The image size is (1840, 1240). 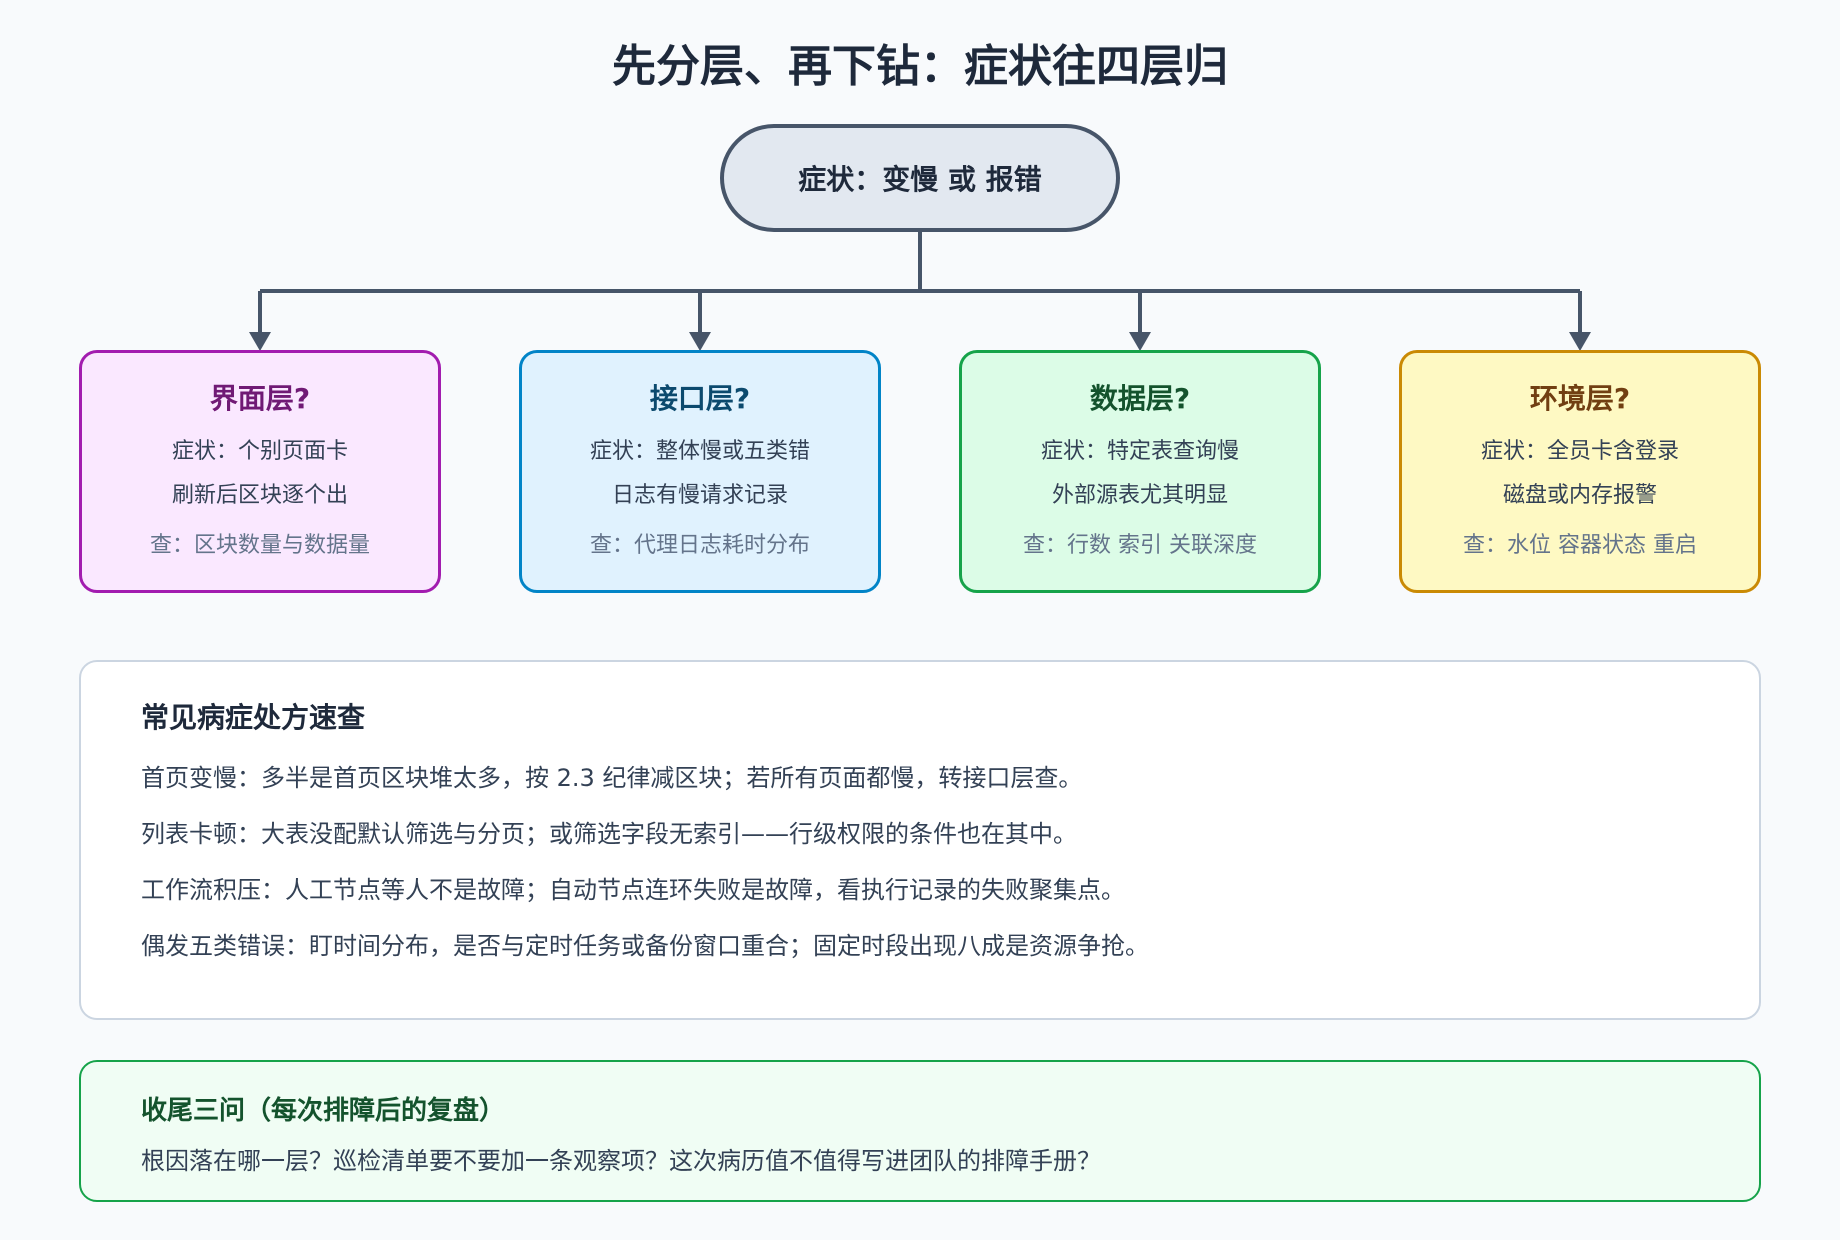 I want to click on layer-symptom-detail: 刷新后区块逐个出, so click(x=259, y=495).